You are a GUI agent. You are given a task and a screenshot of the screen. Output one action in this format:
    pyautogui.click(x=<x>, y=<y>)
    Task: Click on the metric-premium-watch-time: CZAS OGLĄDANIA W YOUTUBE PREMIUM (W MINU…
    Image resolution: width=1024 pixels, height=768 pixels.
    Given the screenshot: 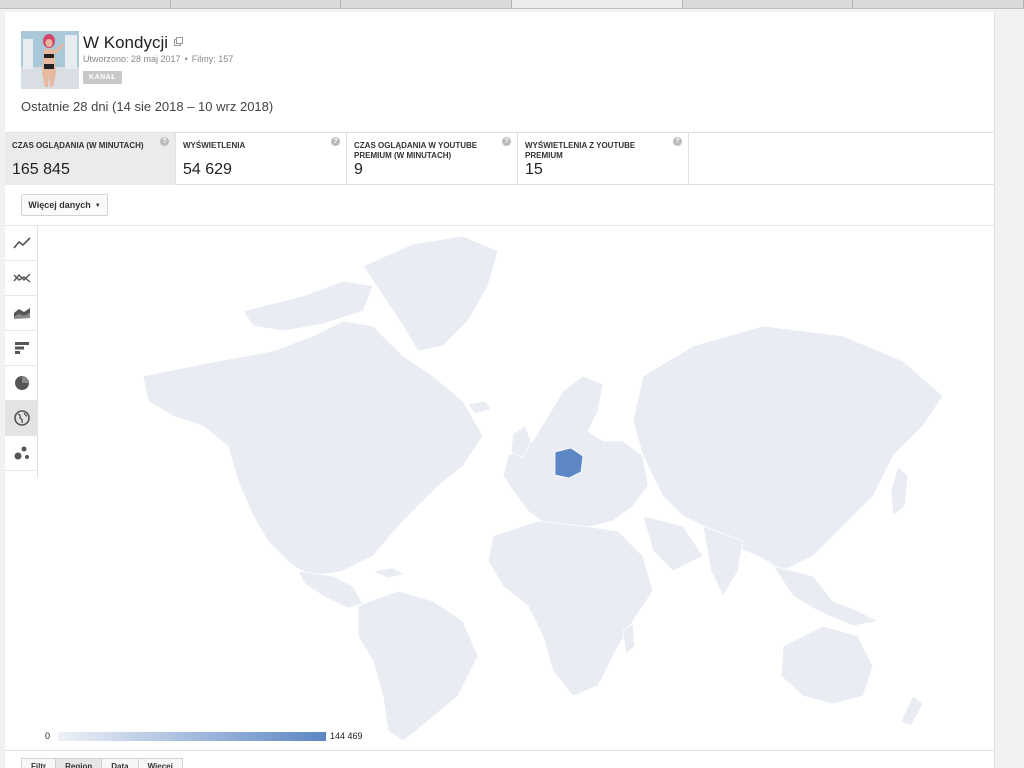 What is the action you would take?
    pyautogui.click(x=432, y=159)
    